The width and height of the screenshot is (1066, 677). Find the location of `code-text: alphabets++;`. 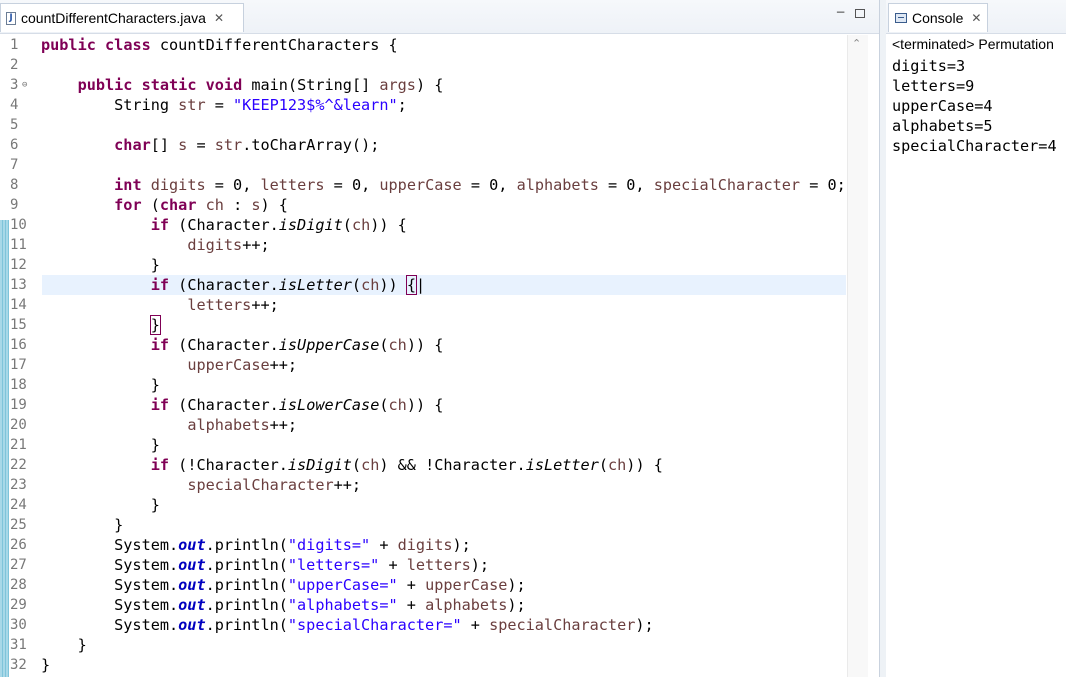

code-text: alphabets++; is located at coordinates (169, 425).